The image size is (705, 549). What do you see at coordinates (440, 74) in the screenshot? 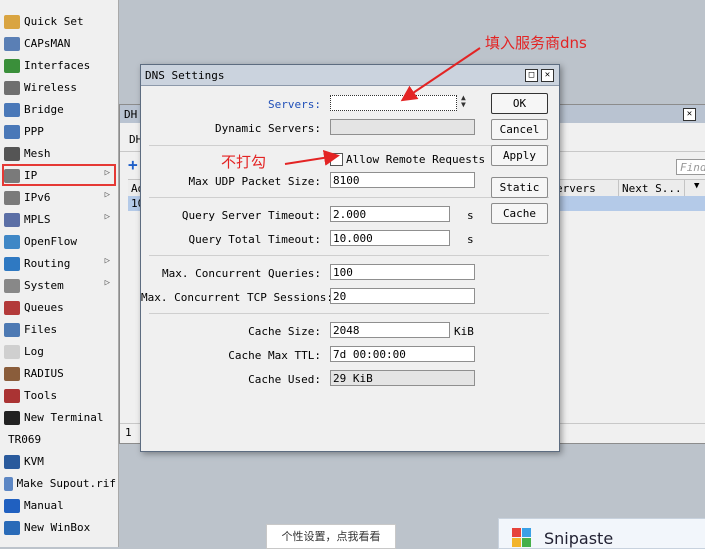
I see `arrow-to-servers` at bounding box center [440, 74].